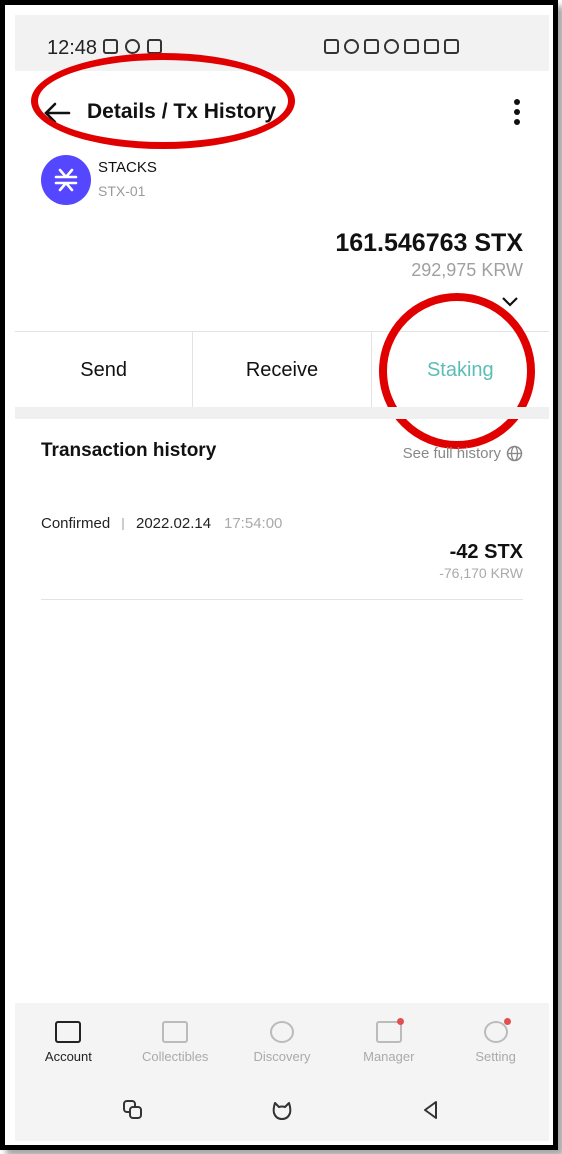 Image resolution: width=562 pixels, height=1154 pixels. What do you see at coordinates (129, 450) in the screenshot?
I see `transaction-history-title: Transaction history` at bounding box center [129, 450].